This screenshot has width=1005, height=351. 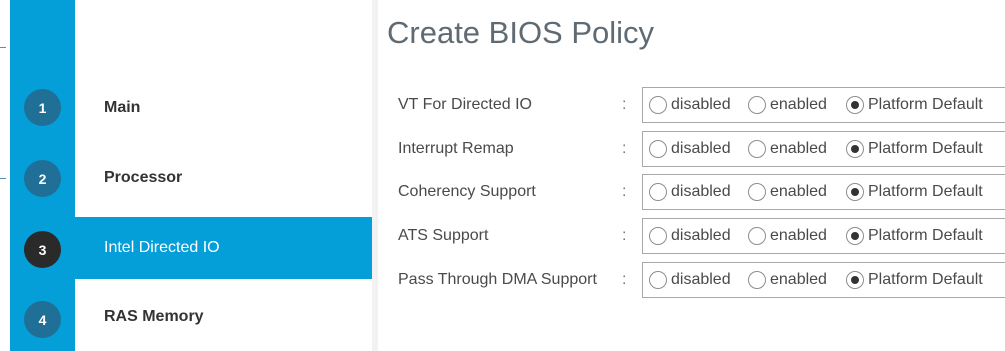 I want to click on radio-group-interrupt-remap: disabled enabled Platform Default, so click(x=823, y=149).